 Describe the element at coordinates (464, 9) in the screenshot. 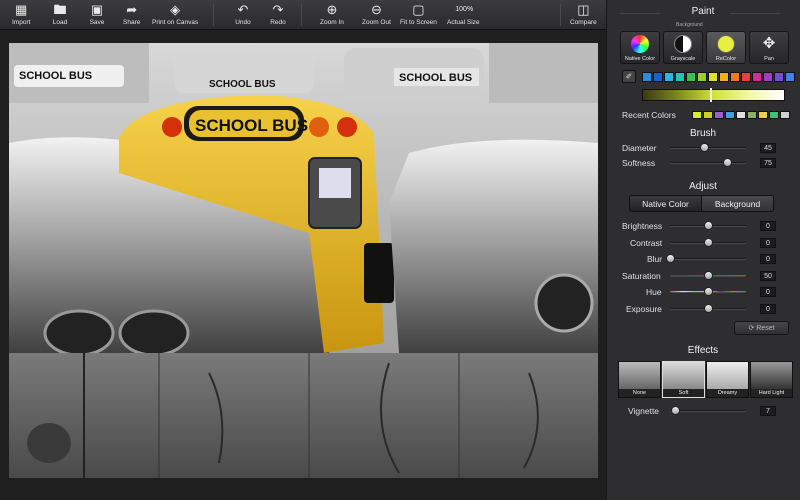

I see `actual-size-icon: 100%` at that location.